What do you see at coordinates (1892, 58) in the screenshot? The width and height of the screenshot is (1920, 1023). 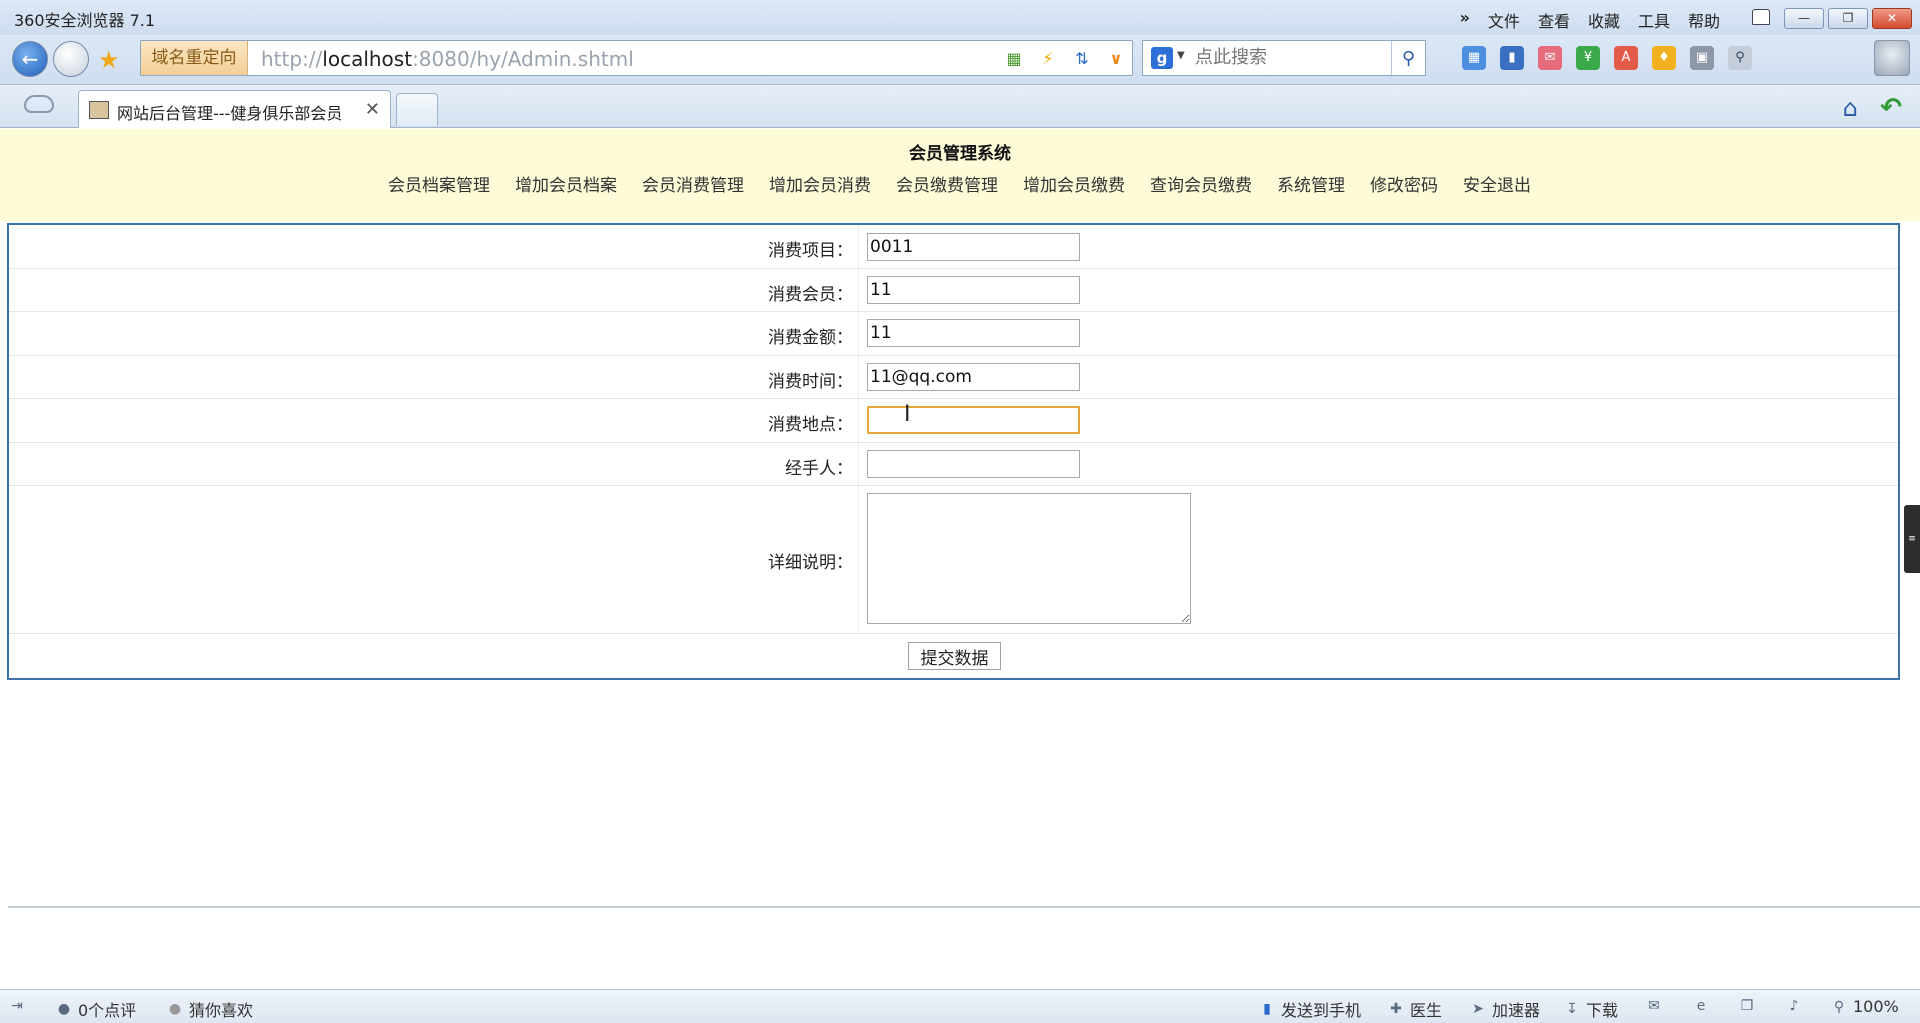 I see `user-avatar` at bounding box center [1892, 58].